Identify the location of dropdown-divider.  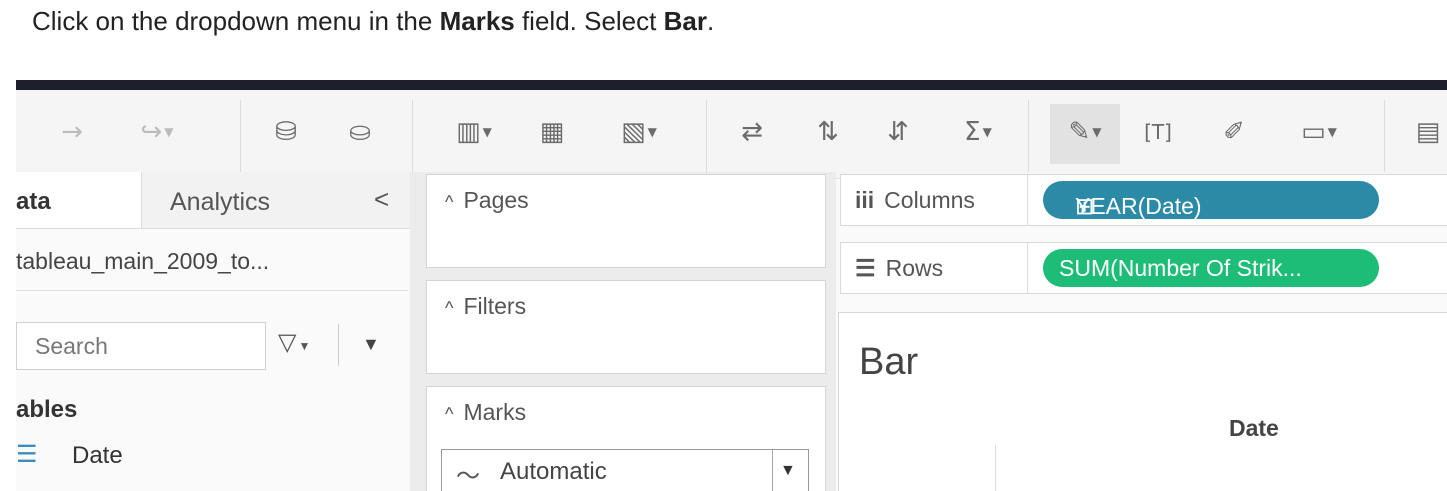
(772, 470).